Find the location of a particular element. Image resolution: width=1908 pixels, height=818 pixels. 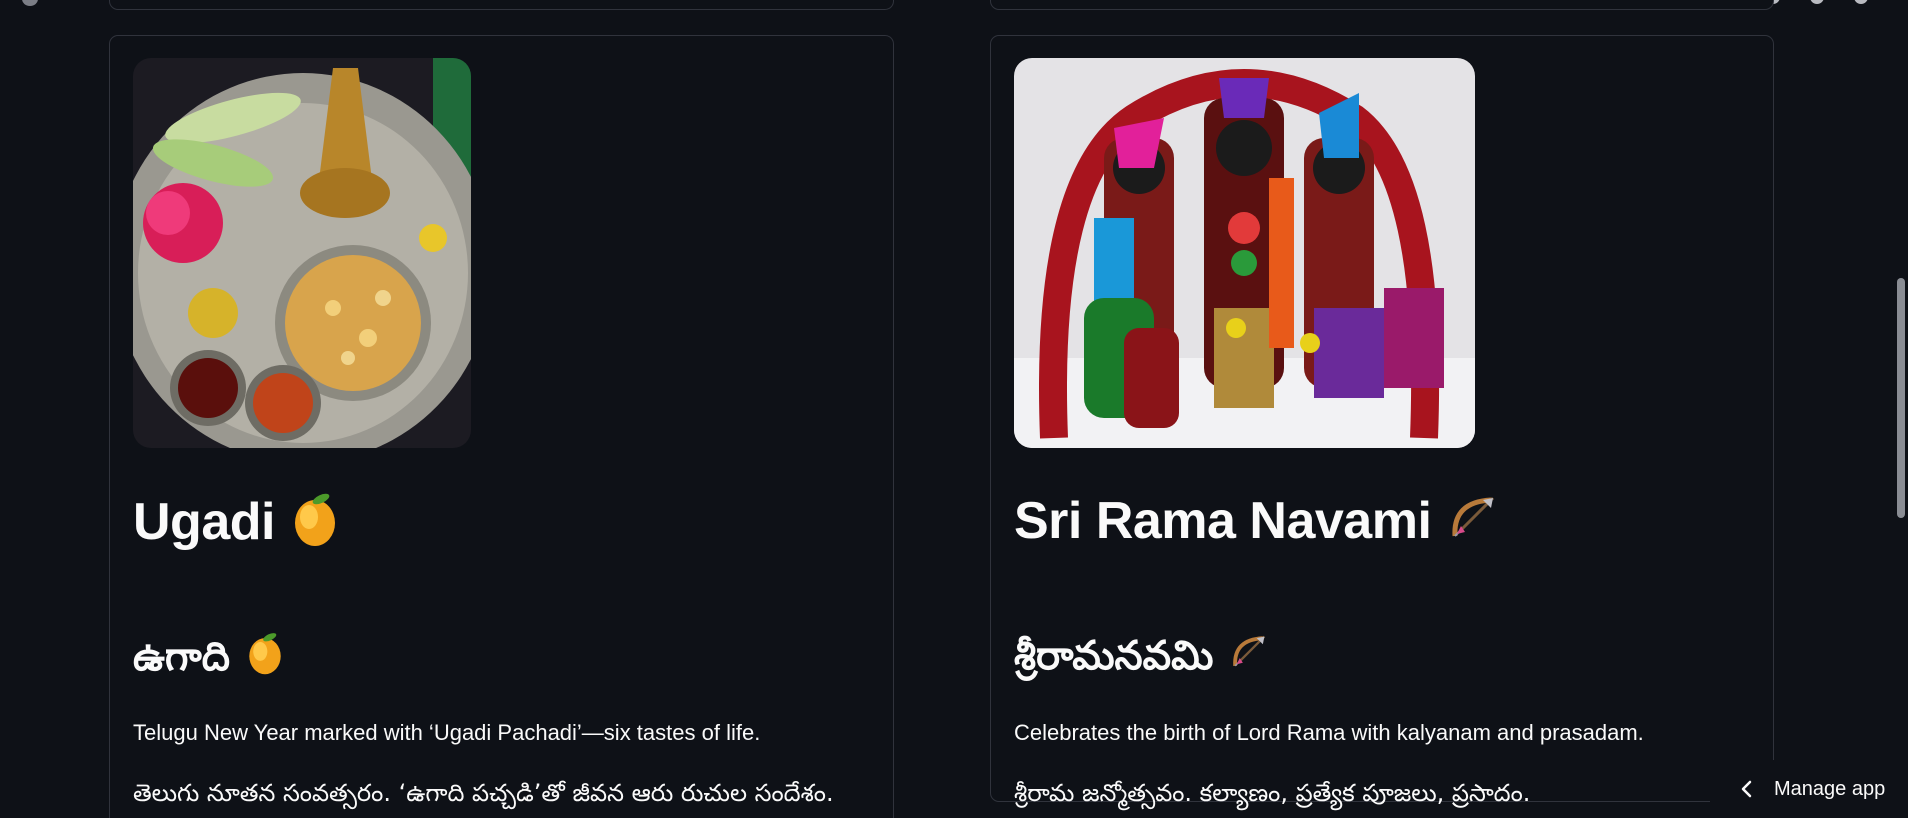

collapsed-sidebar-icon is located at coordinates (30, 3).